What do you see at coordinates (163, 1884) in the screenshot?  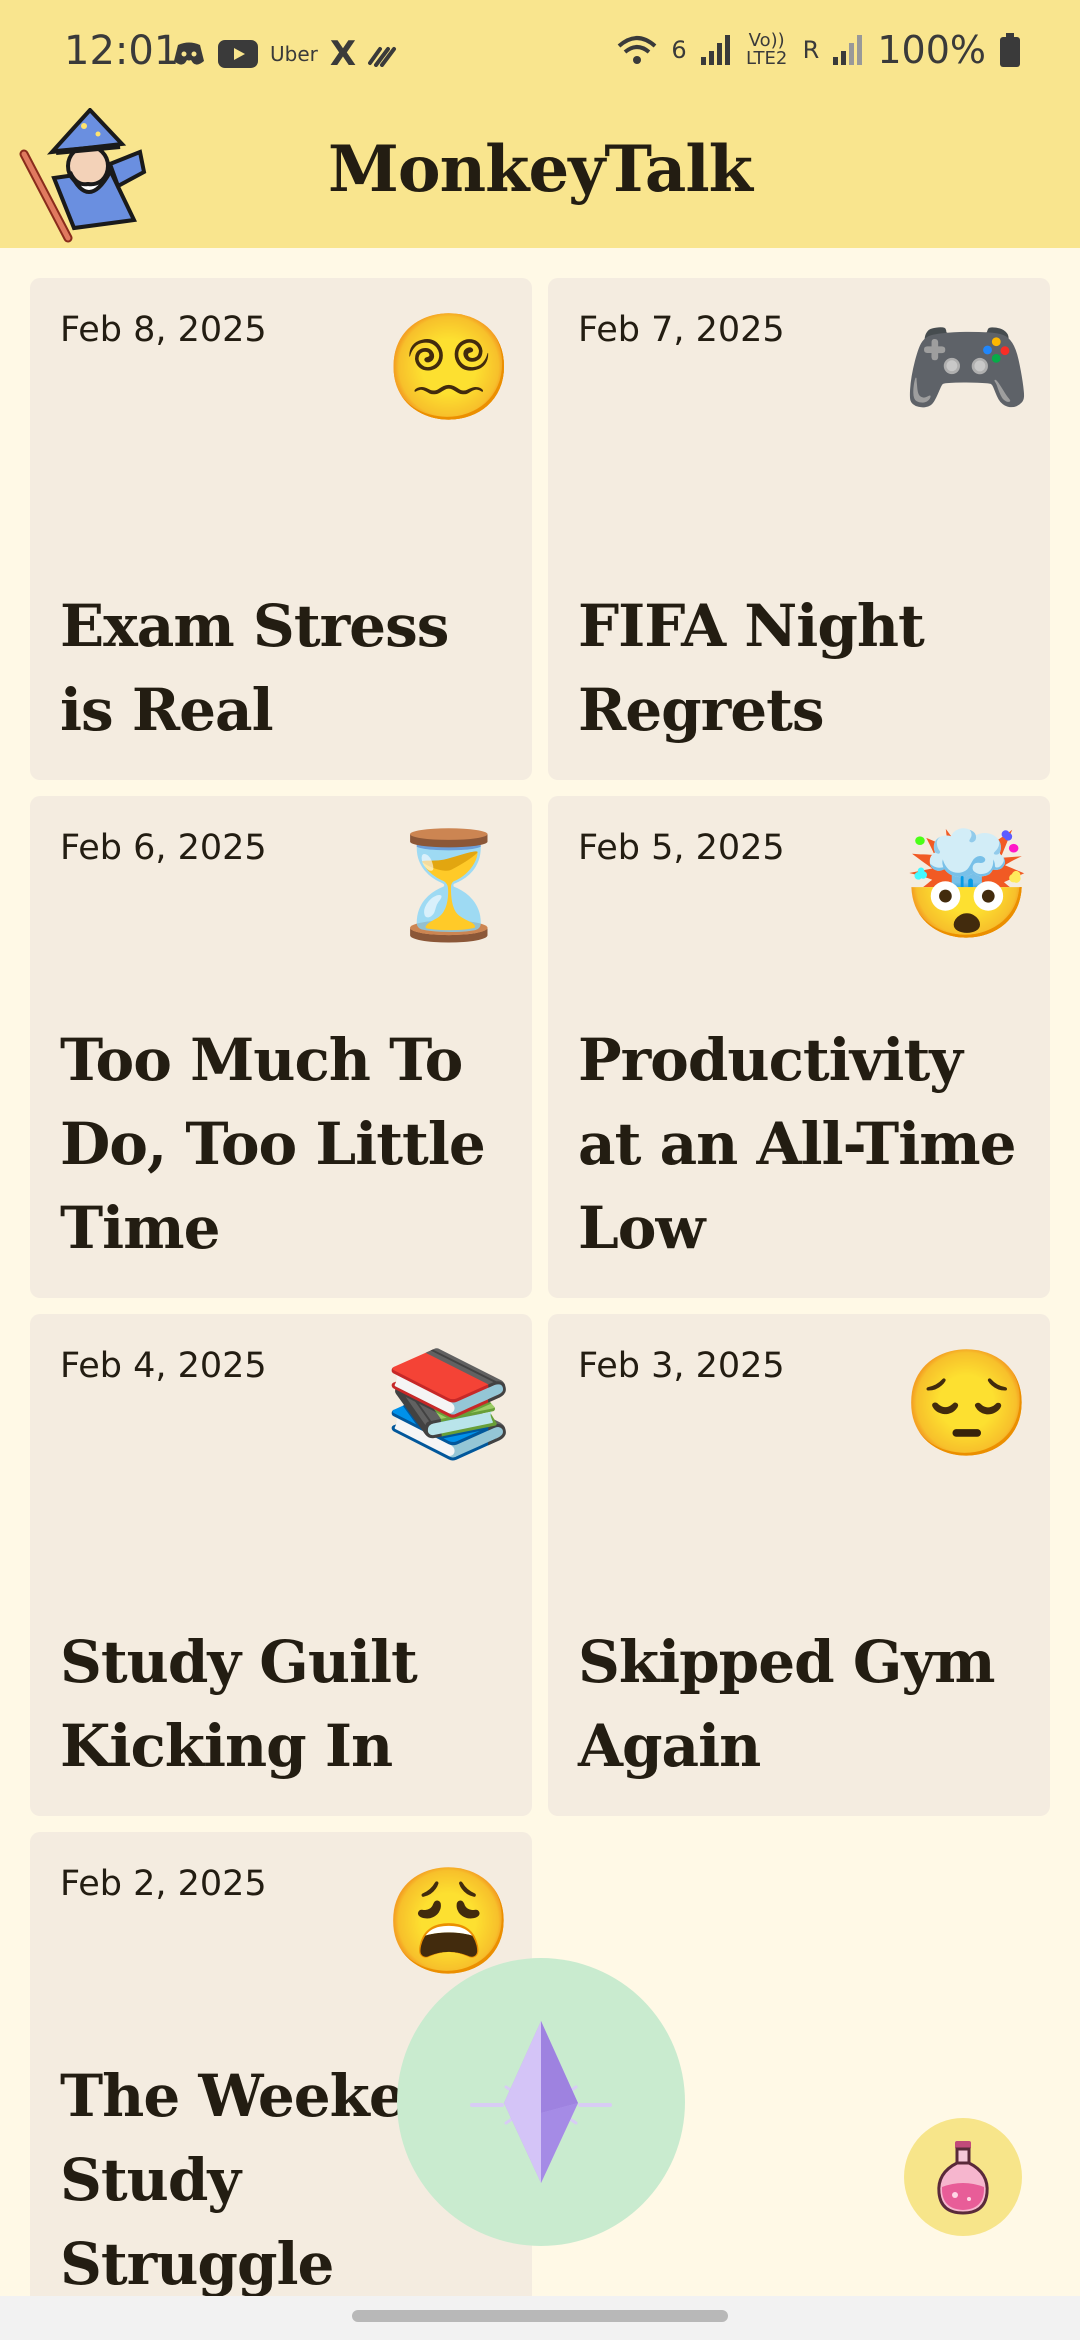 I see `entry-date: Feb 2, 2025` at bounding box center [163, 1884].